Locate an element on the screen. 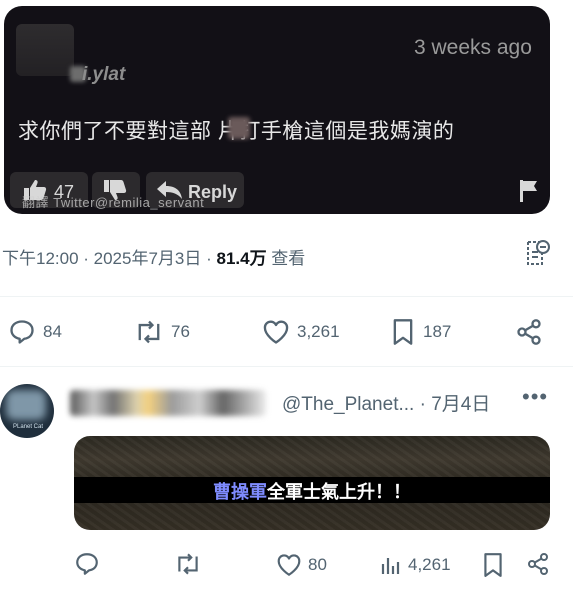 This screenshot has width=573, height=611. reply-like-button: 80 is located at coordinates (301, 565).